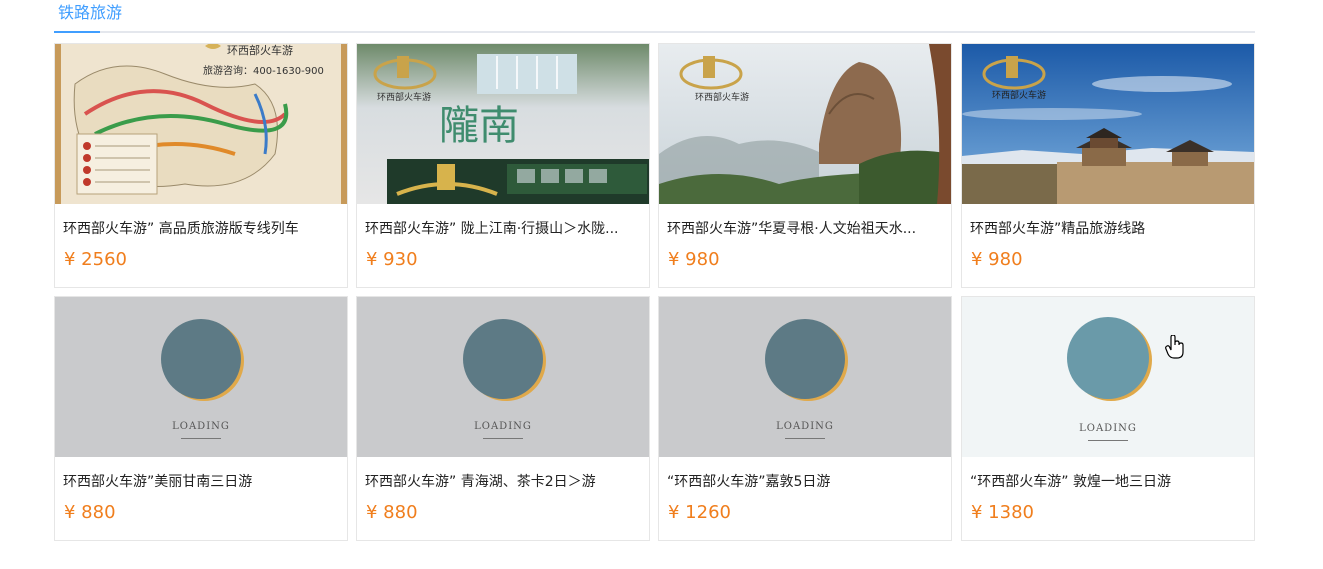 This screenshot has width=1323, height=569. What do you see at coordinates (201, 124) in the screenshot?
I see `product-image: 环西部火车游 旅游咨询：400-1630-900` at bounding box center [201, 124].